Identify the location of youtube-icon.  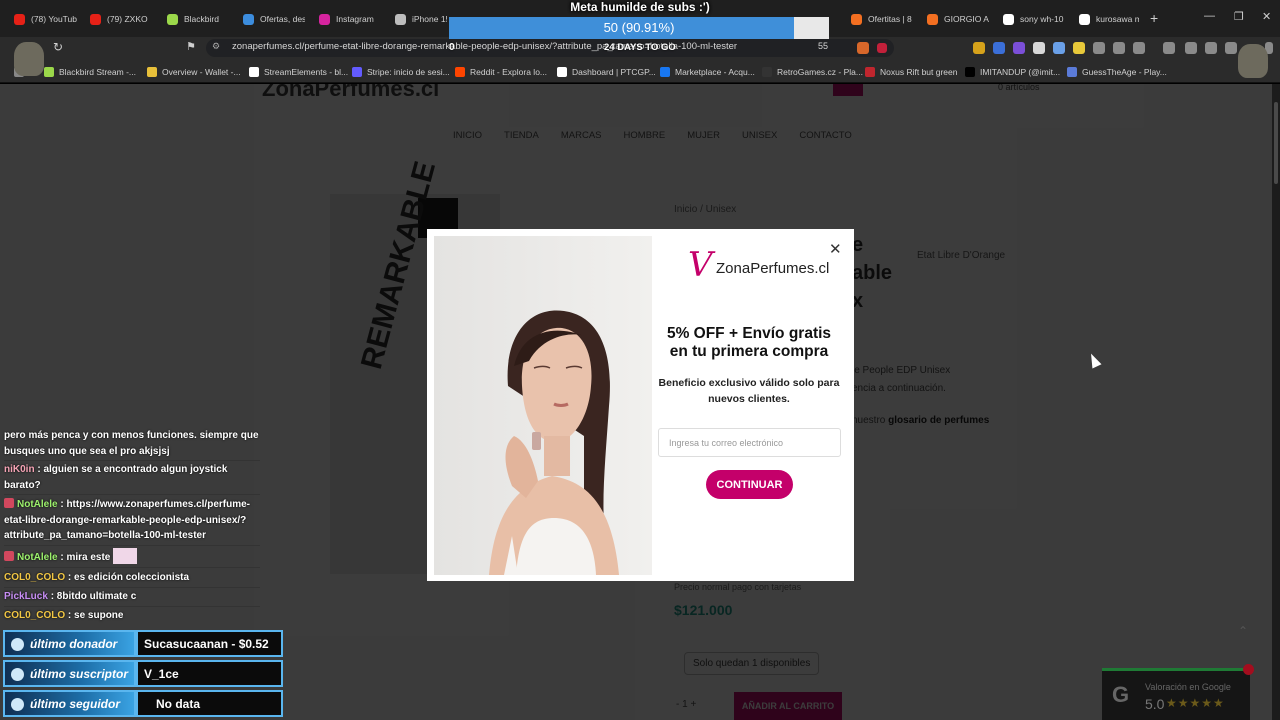
(95, 19).